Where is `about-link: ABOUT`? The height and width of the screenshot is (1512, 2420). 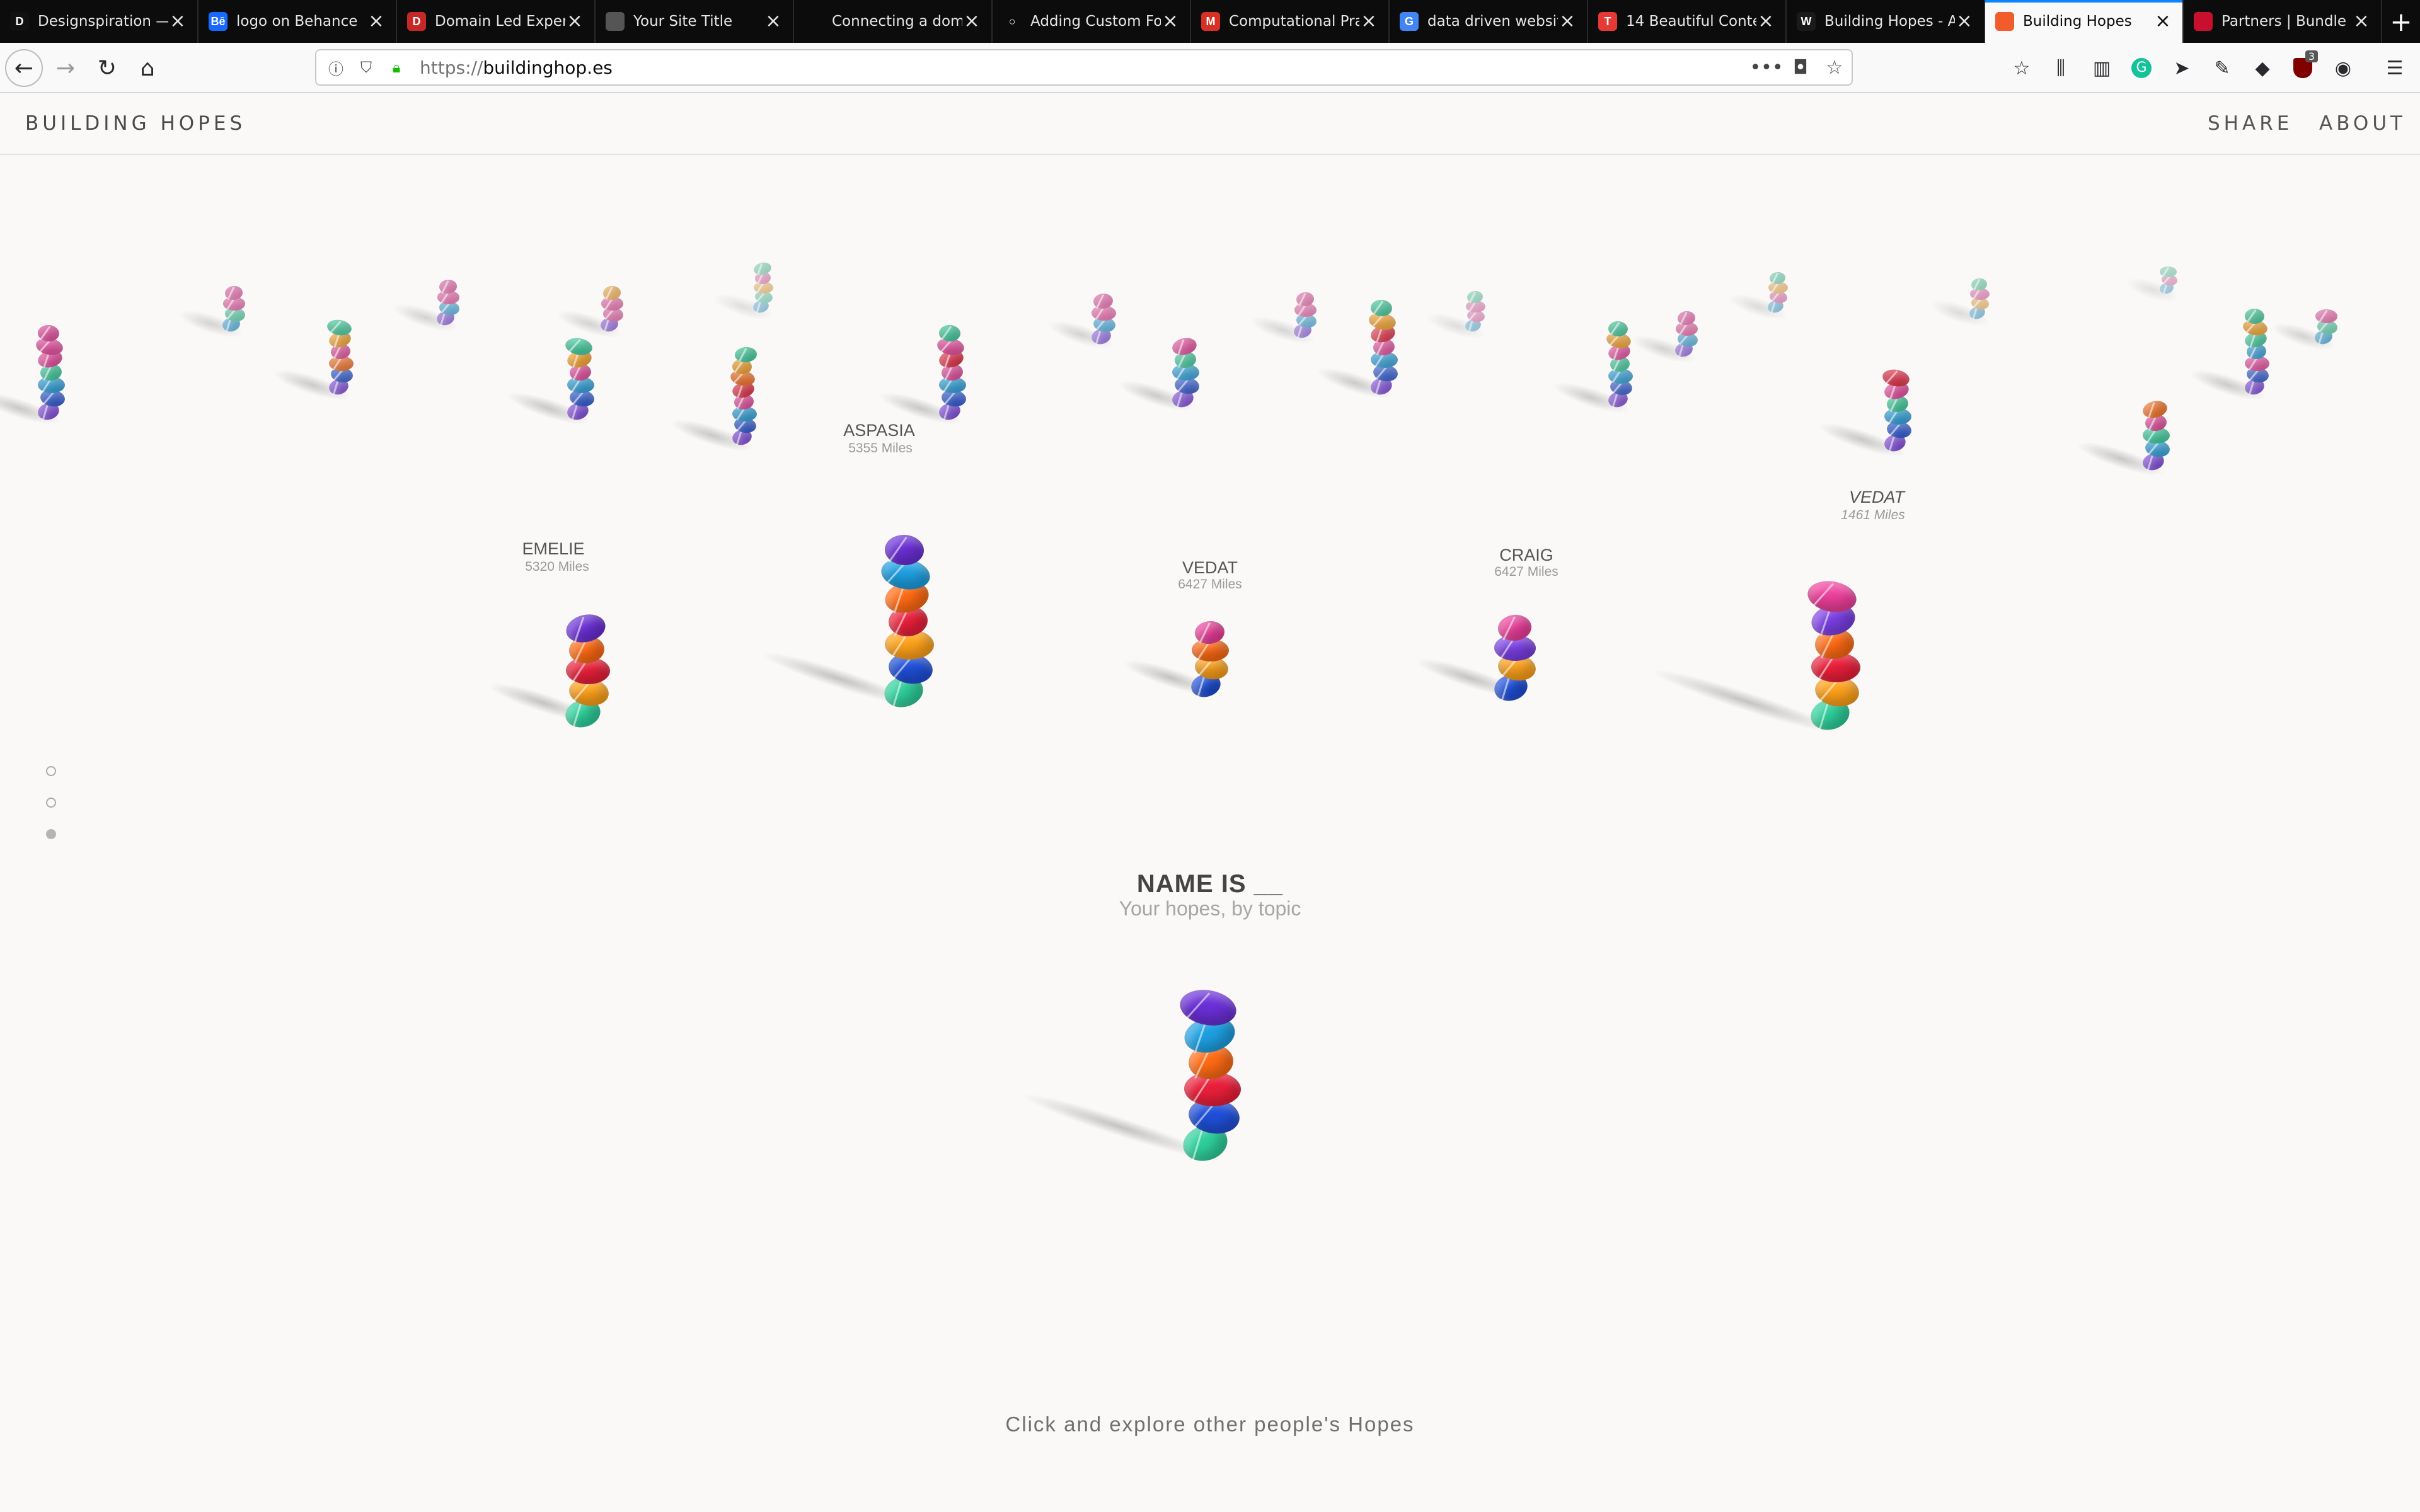 about-link: ABOUT is located at coordinates (2362, 123).